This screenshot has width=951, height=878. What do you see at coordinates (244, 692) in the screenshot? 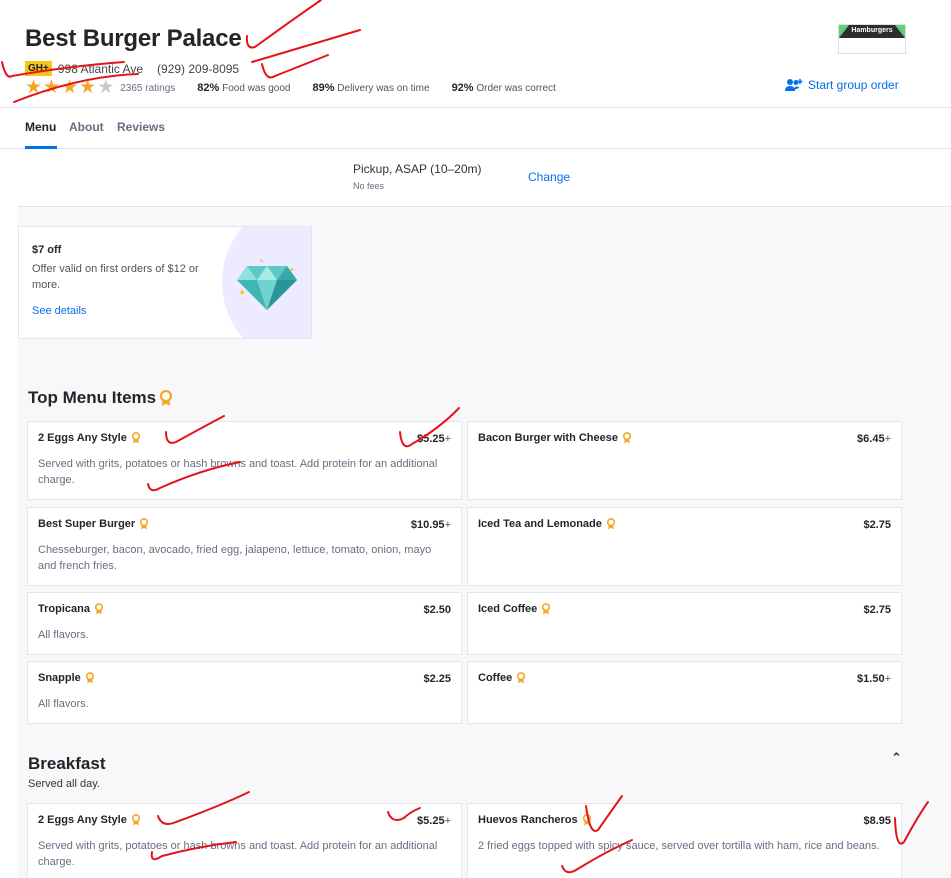
I see `menu-item-card: Snapple $2.25 All flavors.` at bounding box center [244, 692].